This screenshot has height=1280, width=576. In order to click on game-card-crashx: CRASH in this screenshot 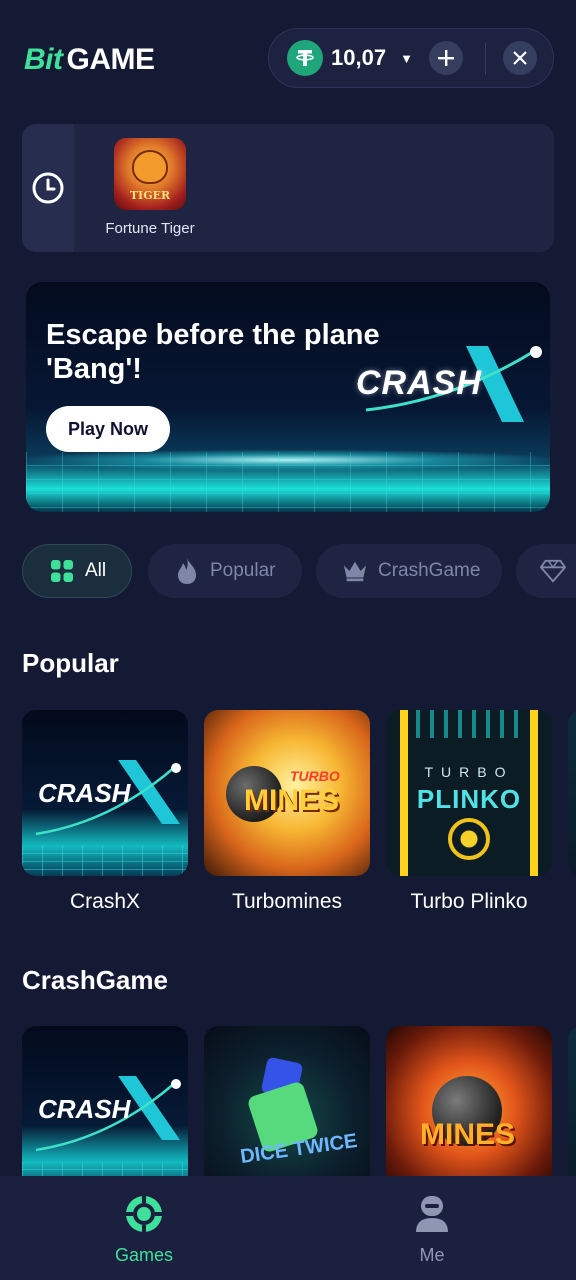, I will do `click(105, 1101)`.